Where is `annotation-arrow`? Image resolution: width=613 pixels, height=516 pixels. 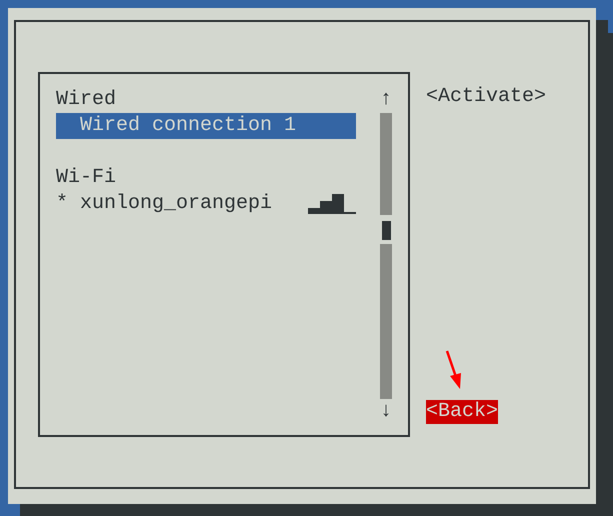 annotation-arrow is located at coordinates (454, 370).